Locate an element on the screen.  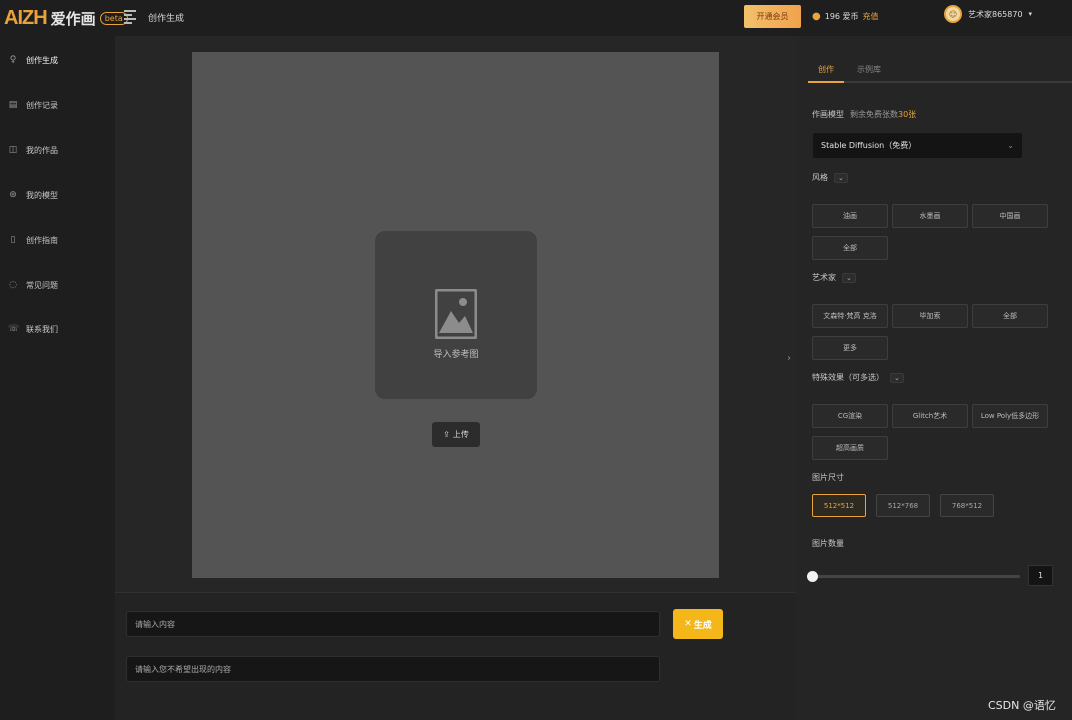
sidebar-item-label: 创作记录 is located at coordinates (42, 105).